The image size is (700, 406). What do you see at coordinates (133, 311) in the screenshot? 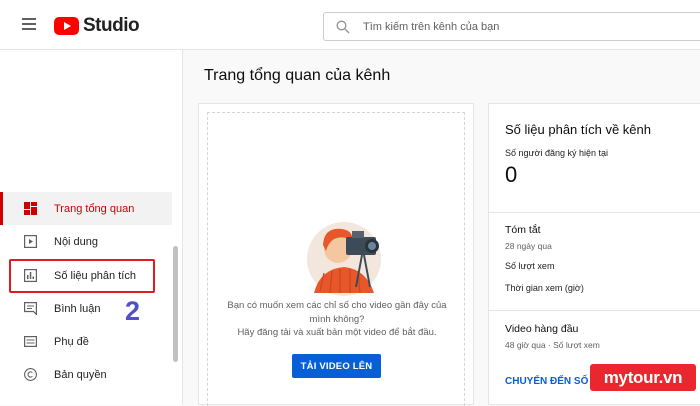
I see `annotation-step-number: 2` at bounding box center [133, 311].